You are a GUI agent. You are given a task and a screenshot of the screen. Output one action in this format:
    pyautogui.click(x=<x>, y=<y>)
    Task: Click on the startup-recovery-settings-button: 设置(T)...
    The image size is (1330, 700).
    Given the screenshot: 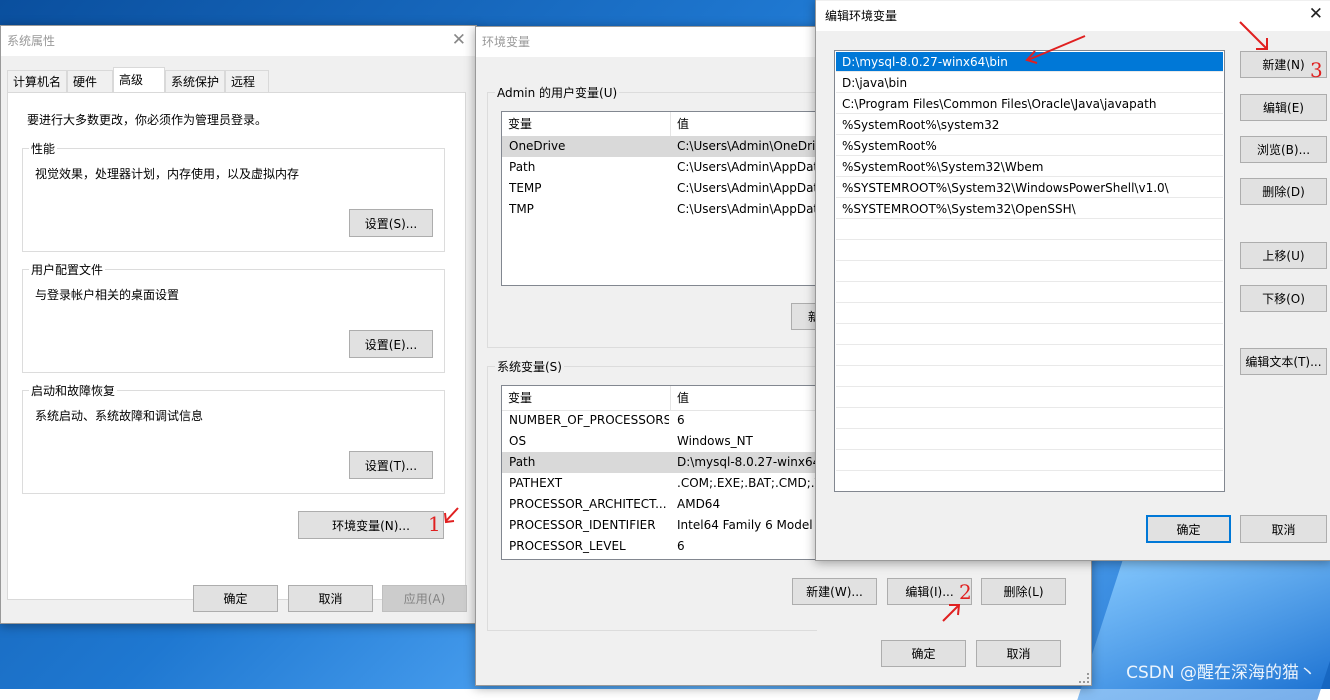 What is the action you would take?
    pyautogui.click(x=391, y=465)
    